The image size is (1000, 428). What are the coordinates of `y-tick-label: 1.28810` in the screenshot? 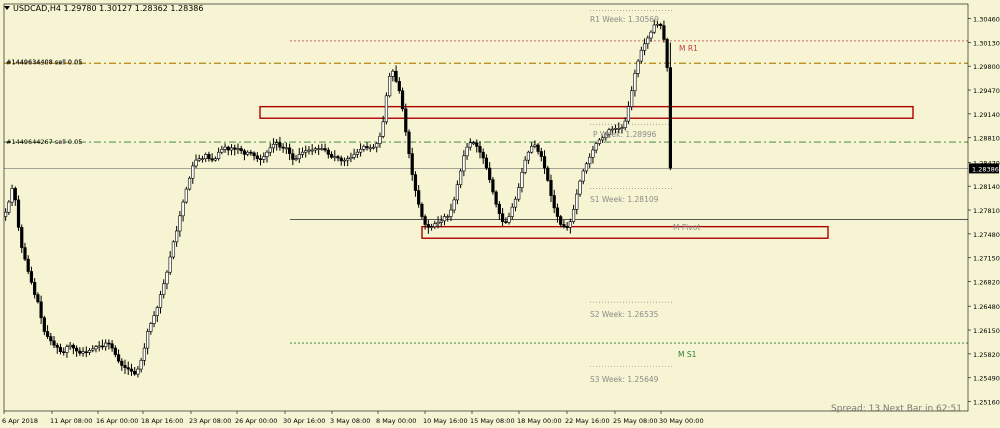 It's located at (986, 139).